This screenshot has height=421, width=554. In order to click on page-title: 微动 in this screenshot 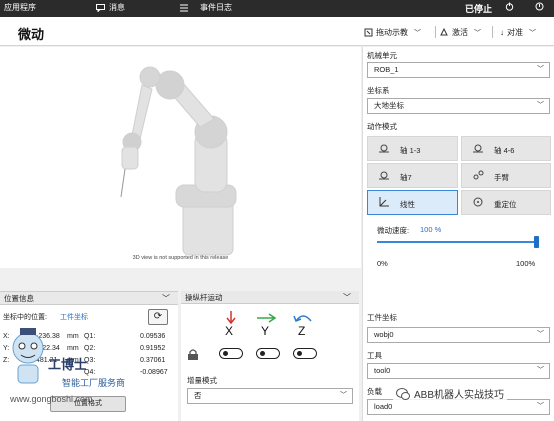, I will do `click(31, 34)`.